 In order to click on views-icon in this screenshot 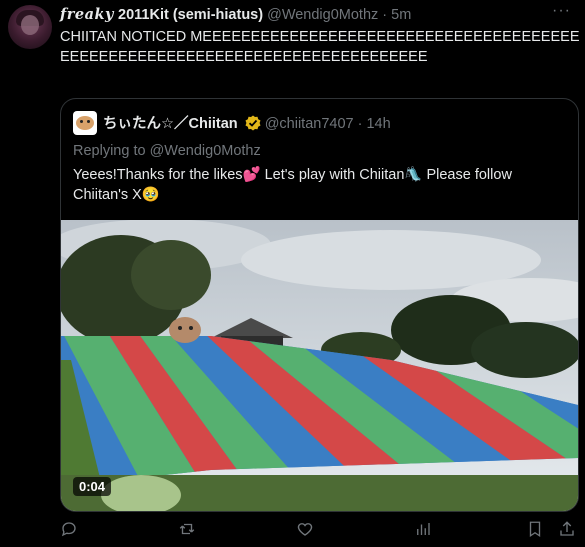, I will do `click(423, 531)`.